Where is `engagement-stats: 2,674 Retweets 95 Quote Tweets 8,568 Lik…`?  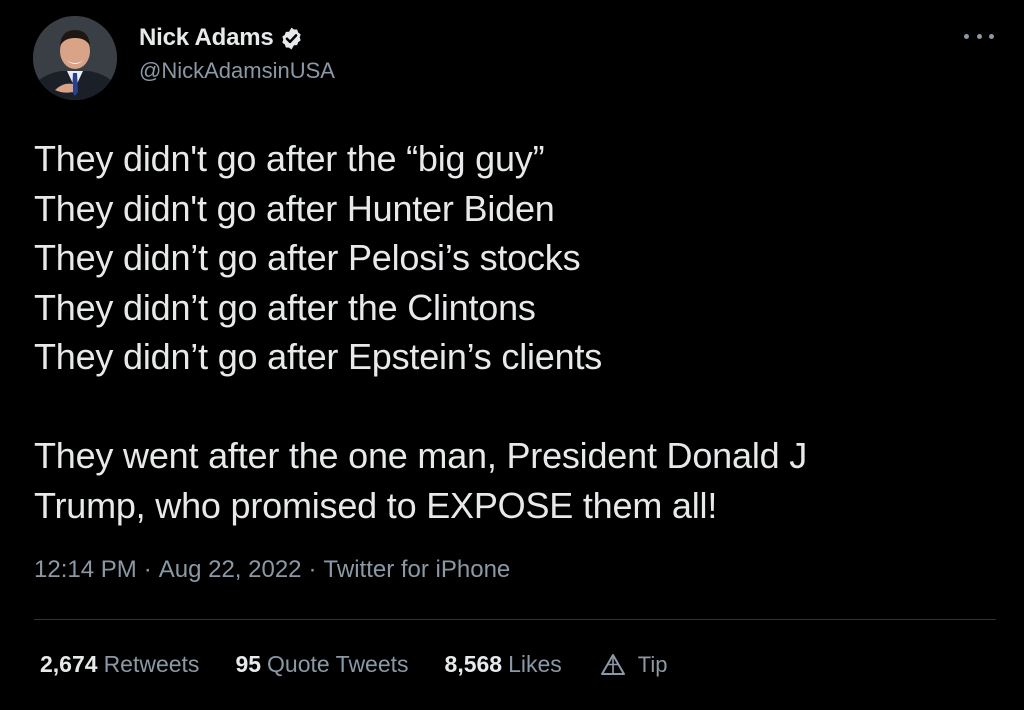 engagement-stats: 2,674 Retweets 95 Quote Tweets 8,568 Lik… is located at coordinates (354, 664).